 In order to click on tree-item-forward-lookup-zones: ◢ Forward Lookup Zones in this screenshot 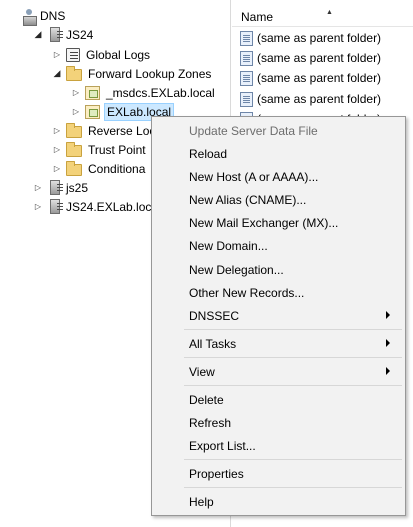, I will do `click(132, 73)`.